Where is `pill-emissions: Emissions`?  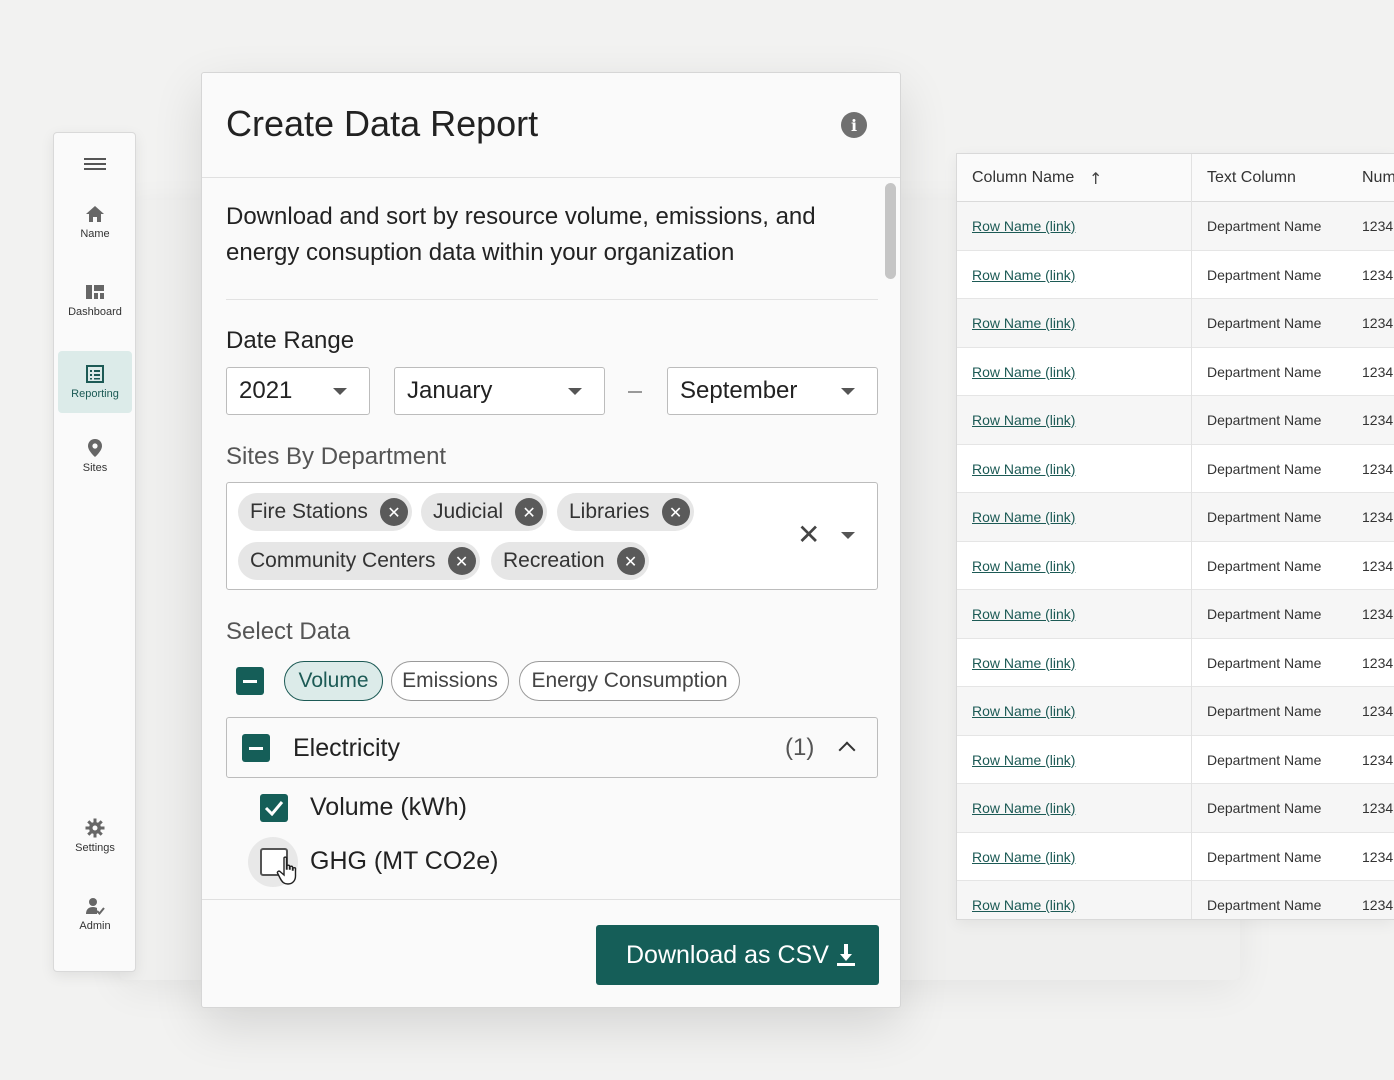 pill-emissions: Emissions is located at coordinates (450, 681).